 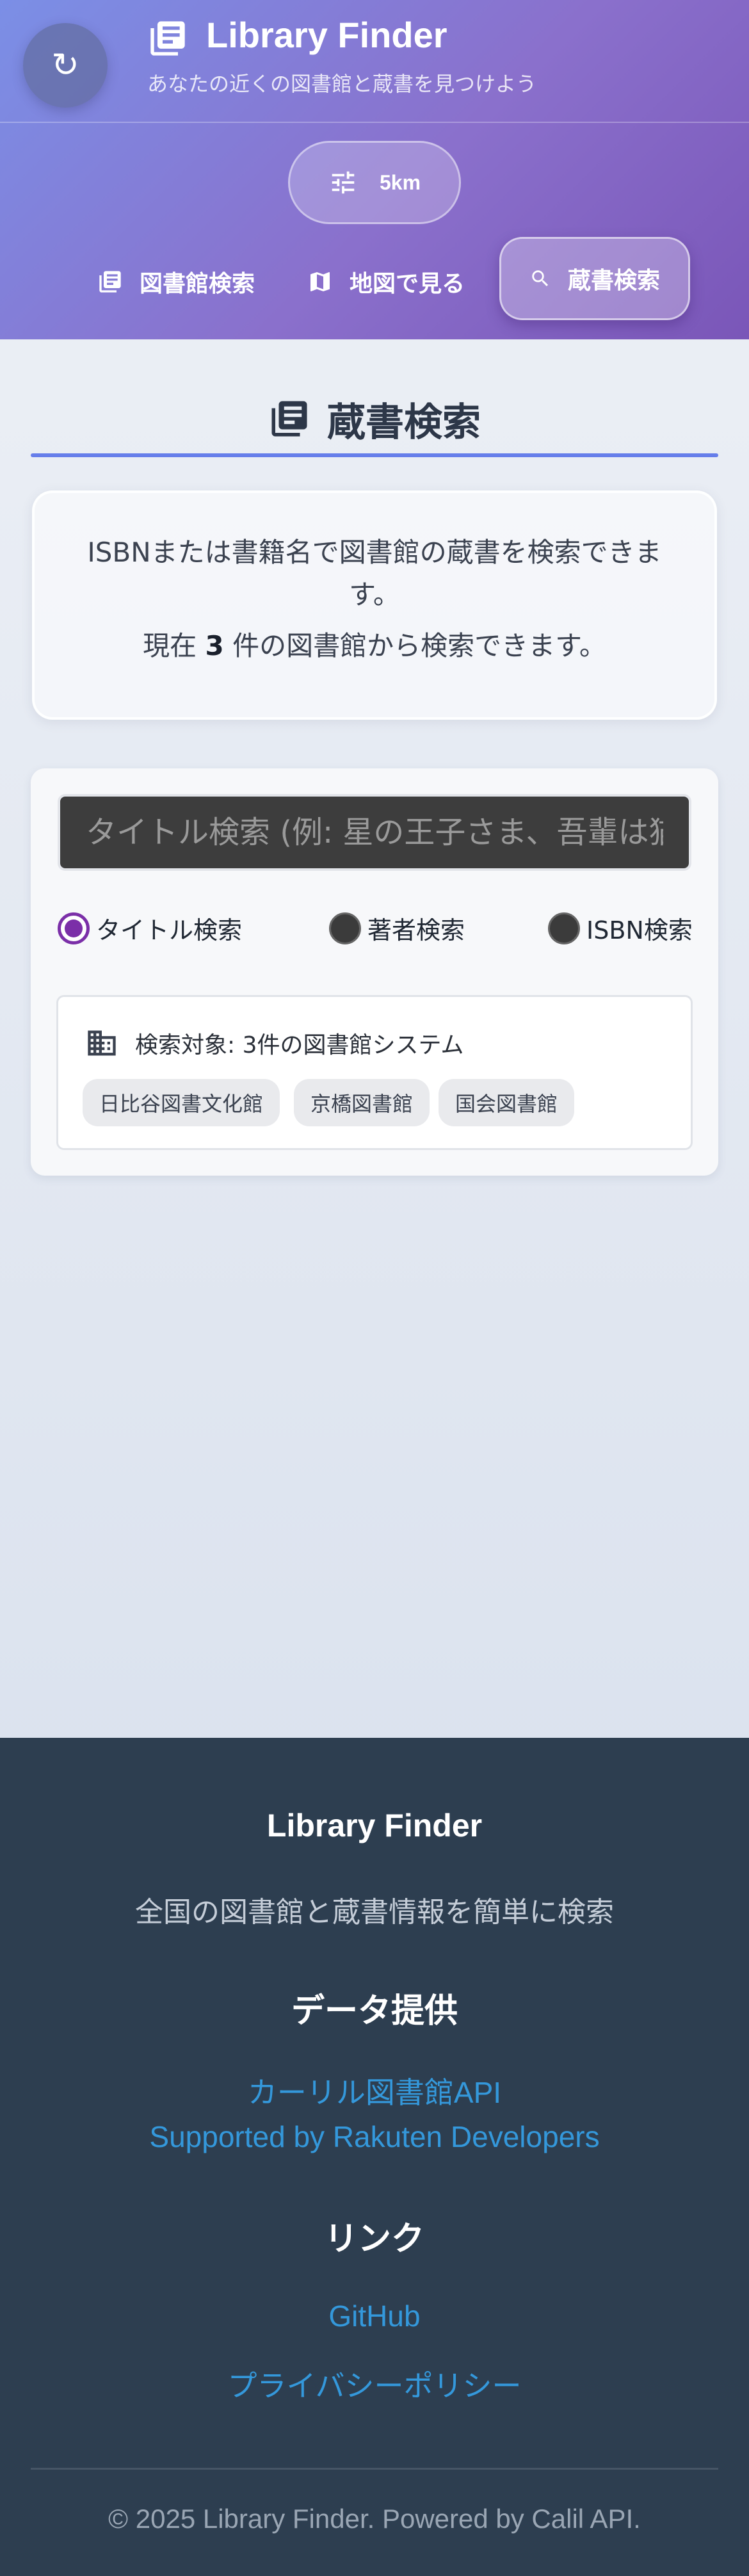 I want to click on info-prefix: 現在, so click(x=170, y=645).